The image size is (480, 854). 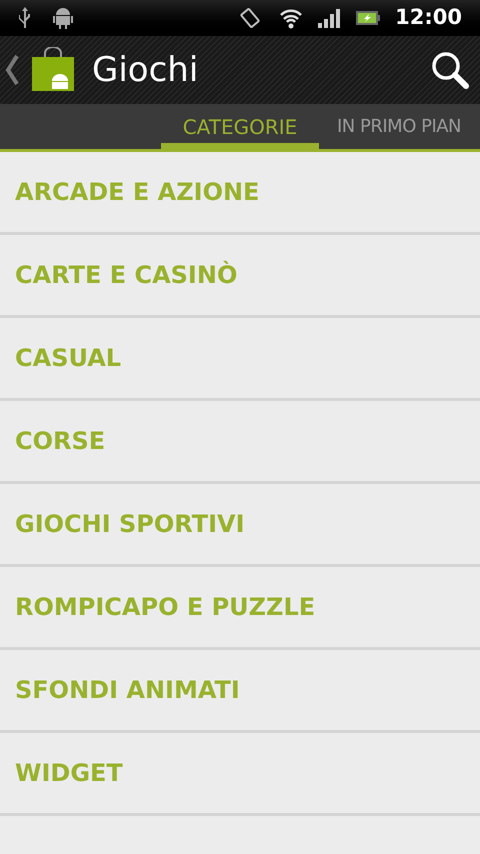 I want to click on category-item: CORSE, so click(x=240, y=442).